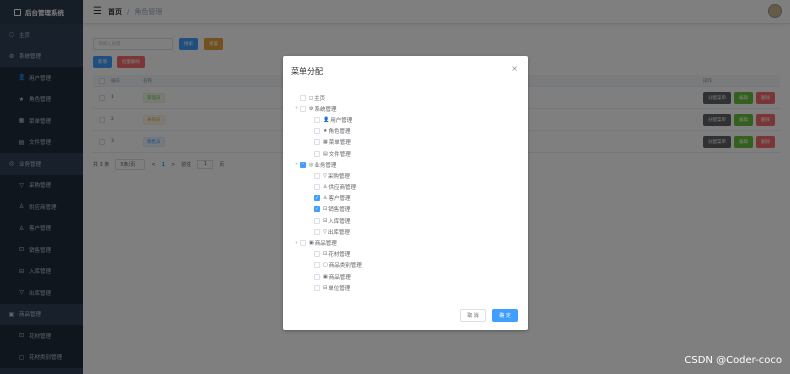  I want to click on tree-node-label: 采购管理, so click(338, 176).